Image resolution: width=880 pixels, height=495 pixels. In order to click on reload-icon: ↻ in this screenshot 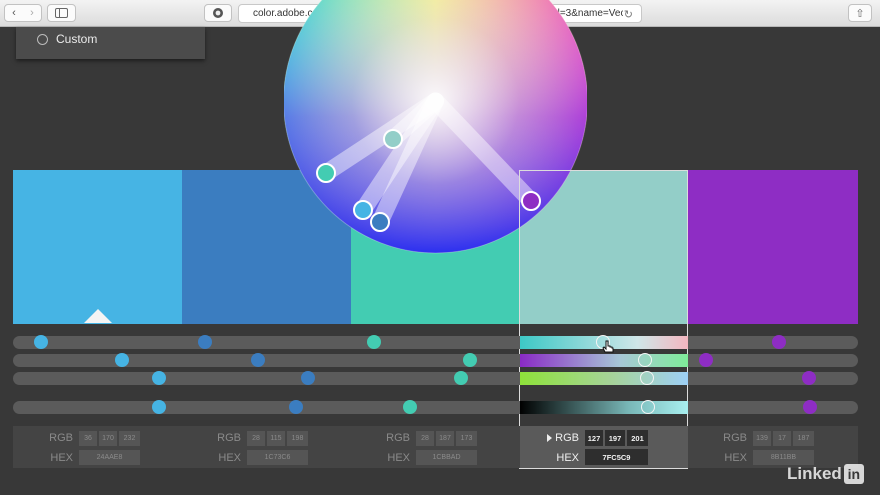, I will do `click(628, 14)`.